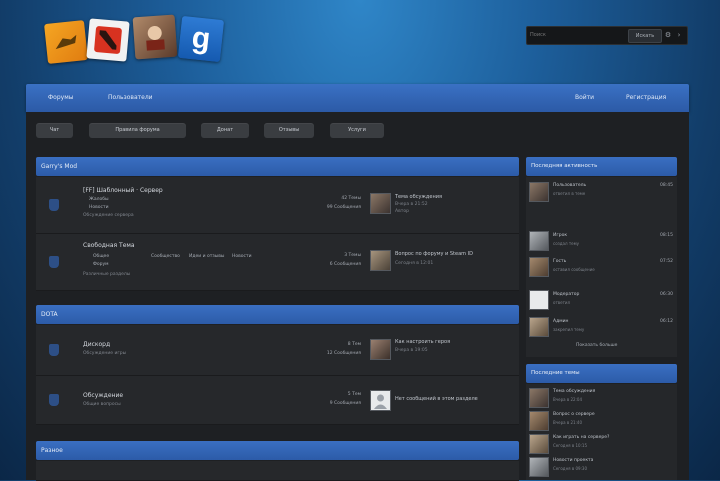  Describe the element at coordinates (666, 294) in the screenshot. I see `activity-time: 06:30` at that location.